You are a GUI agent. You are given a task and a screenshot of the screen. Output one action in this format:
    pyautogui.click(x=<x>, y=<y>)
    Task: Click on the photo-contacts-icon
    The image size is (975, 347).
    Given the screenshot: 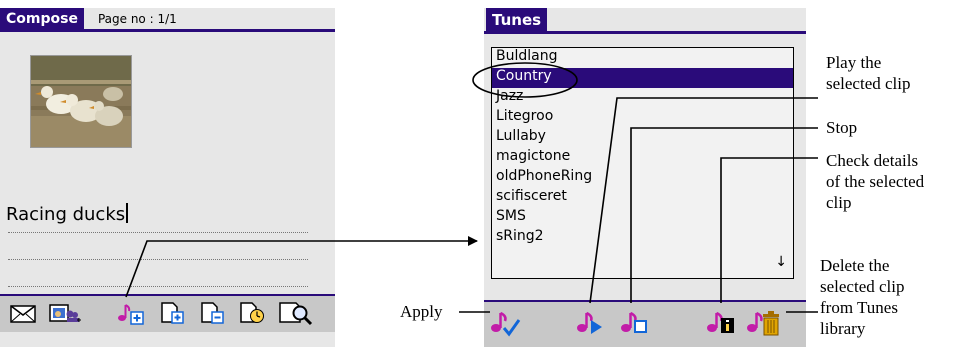 What is the action you would take?
    pyautogui.click(x=65, y=313)
    